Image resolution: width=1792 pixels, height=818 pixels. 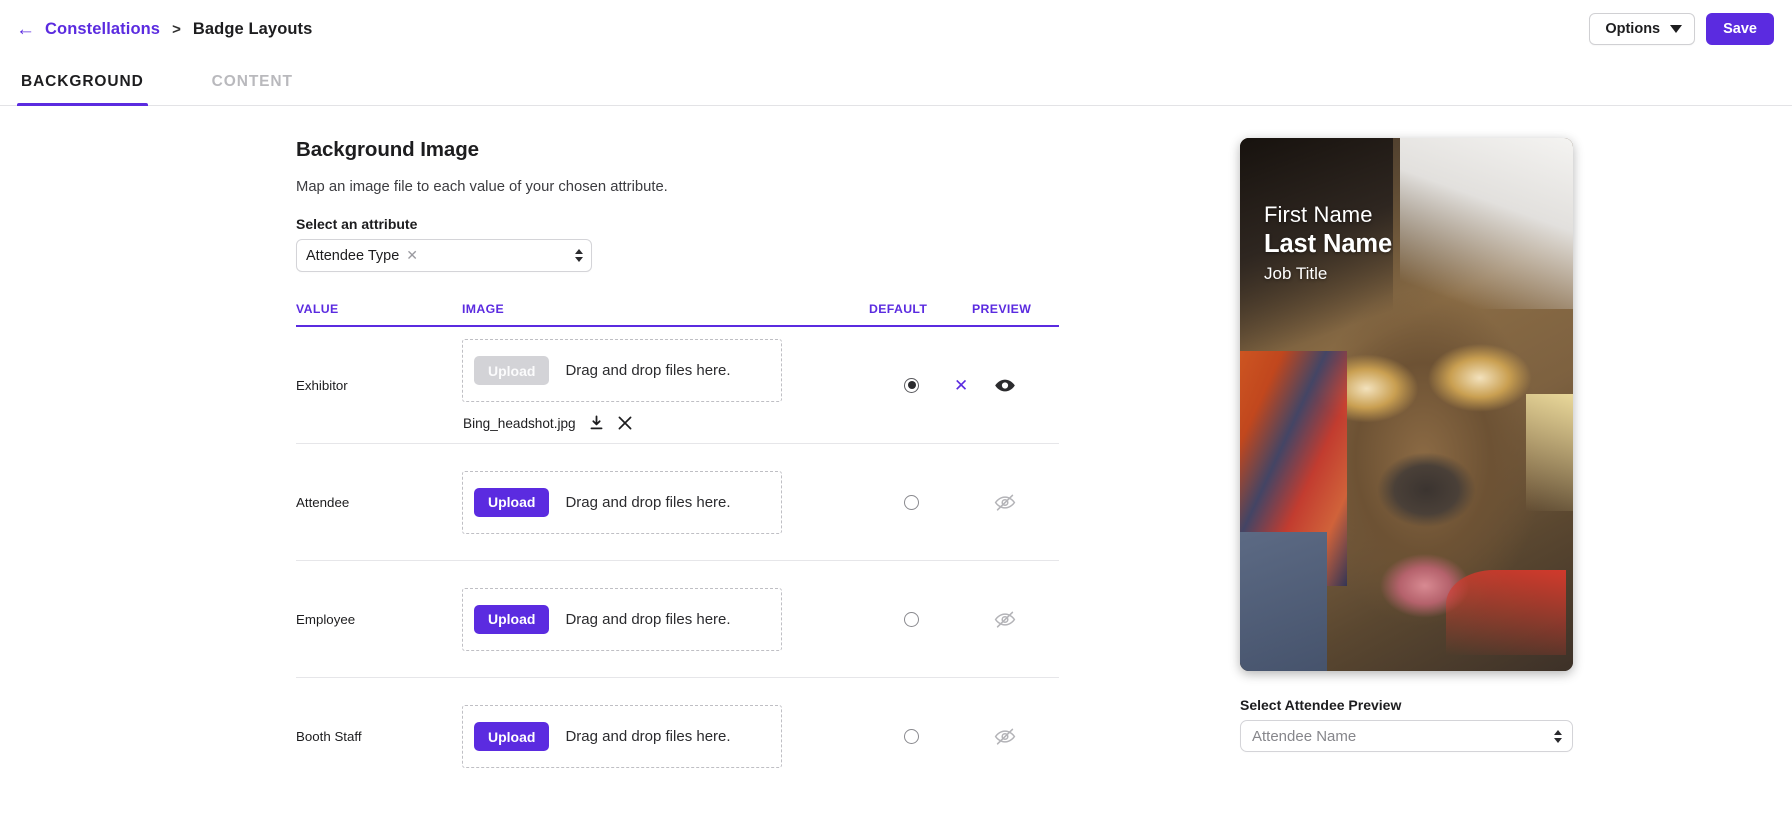 What do you see at coordinates (164, 29) in the screenshot?
I see `breadcrumb: ← Constellations > Badge Layouts` at bounding box center [164, 29].